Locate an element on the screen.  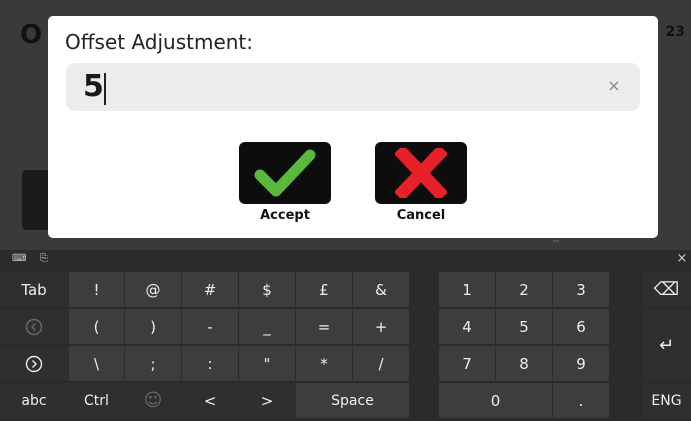
key-dollar: $ is located at coordinates (267, 289).